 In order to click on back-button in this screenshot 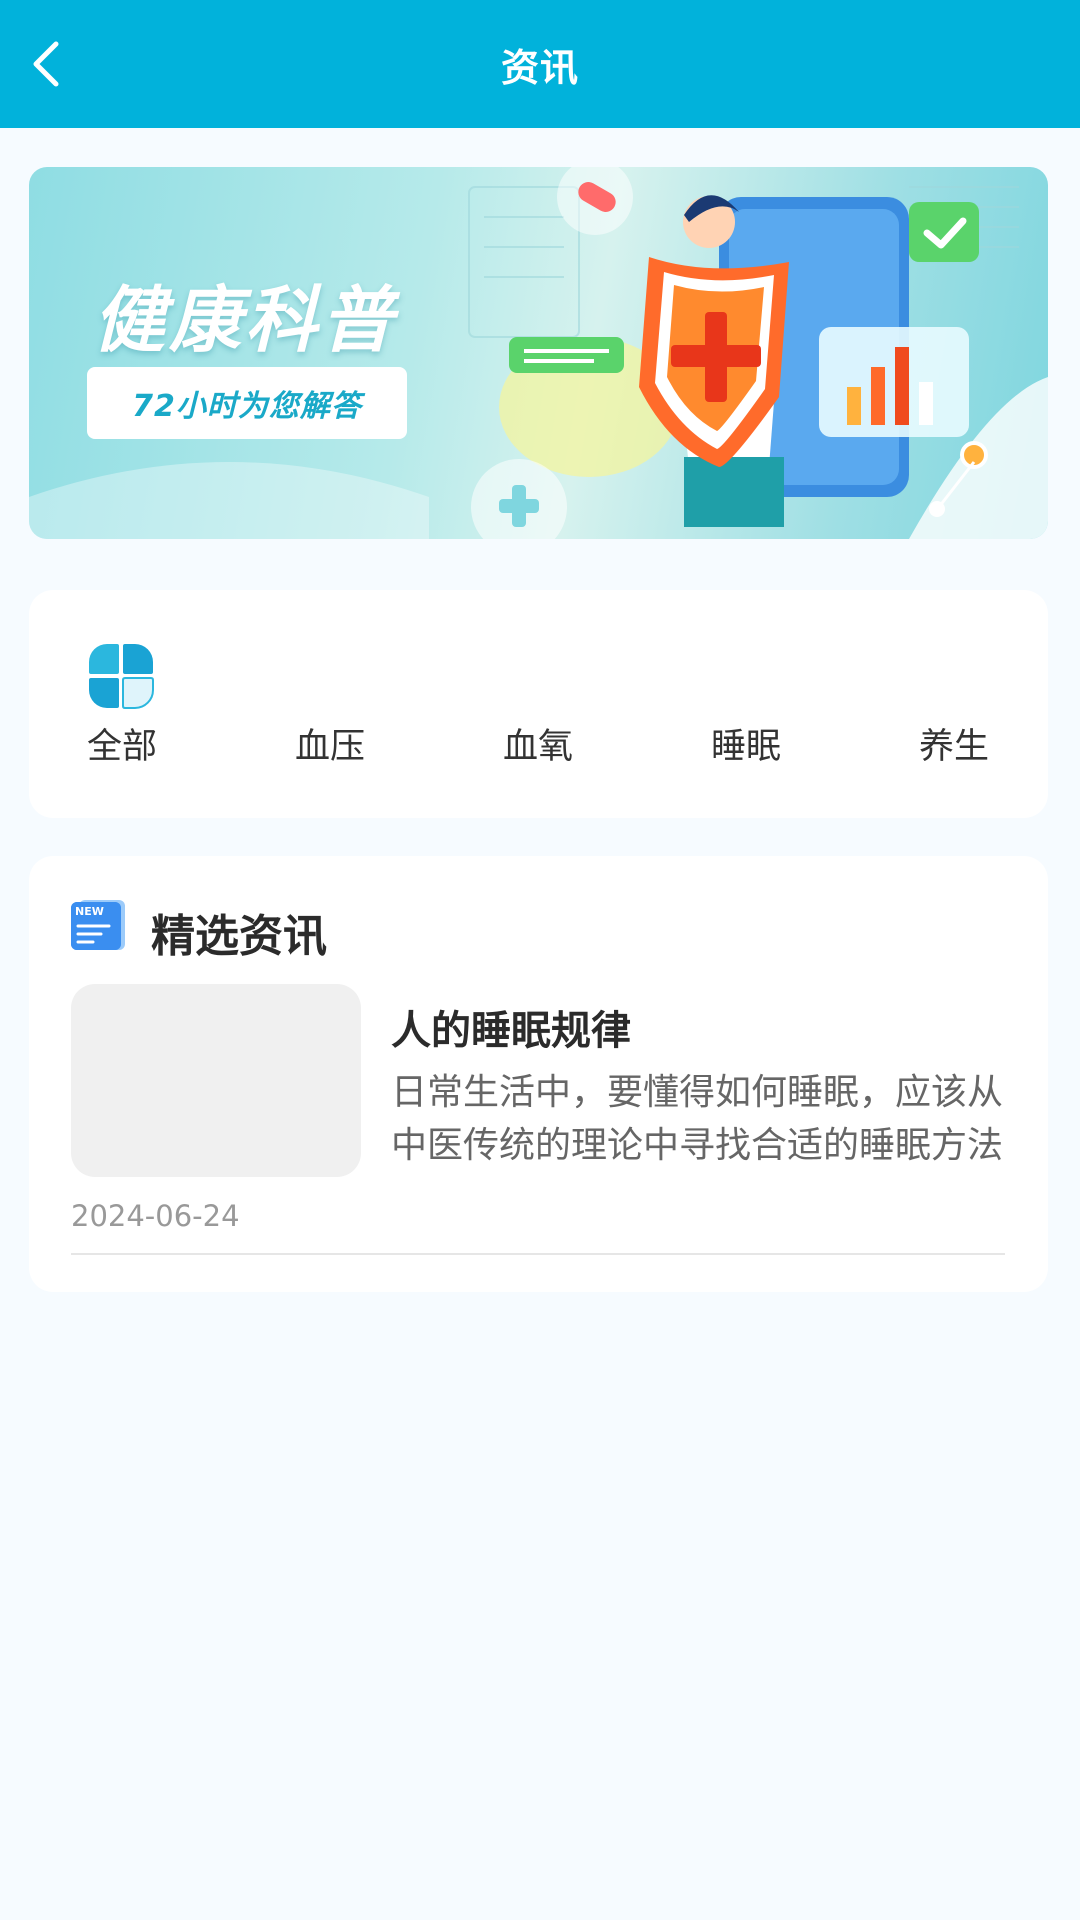, I will do `click(46, 64)`.